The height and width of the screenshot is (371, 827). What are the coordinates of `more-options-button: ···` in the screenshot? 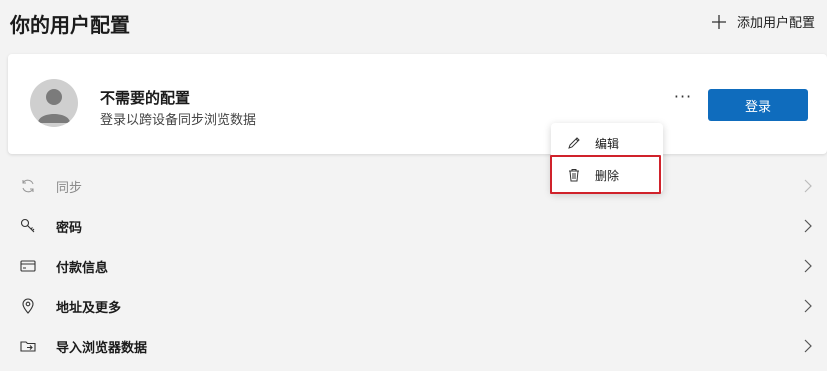 It's located at (683, 99).